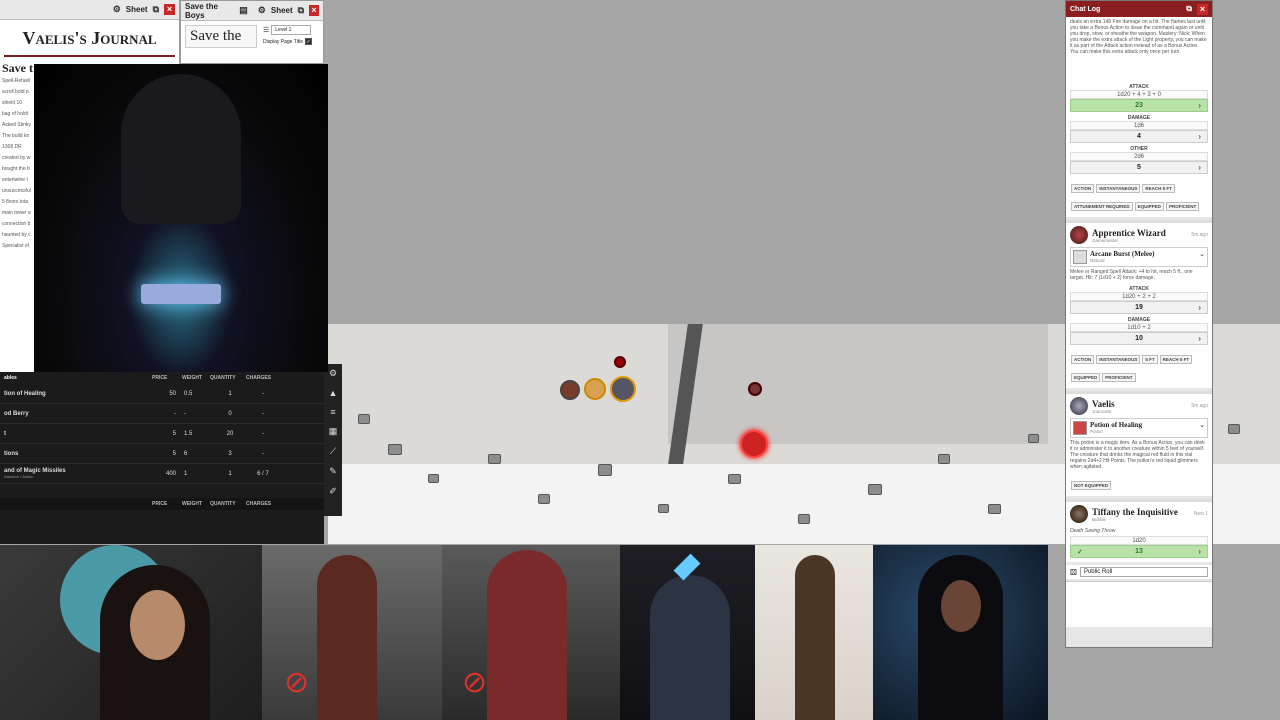 Image resolution: width=1280 pixels, height=720 pixels. I want to click on enemy-token-selected, so click(754, 444).